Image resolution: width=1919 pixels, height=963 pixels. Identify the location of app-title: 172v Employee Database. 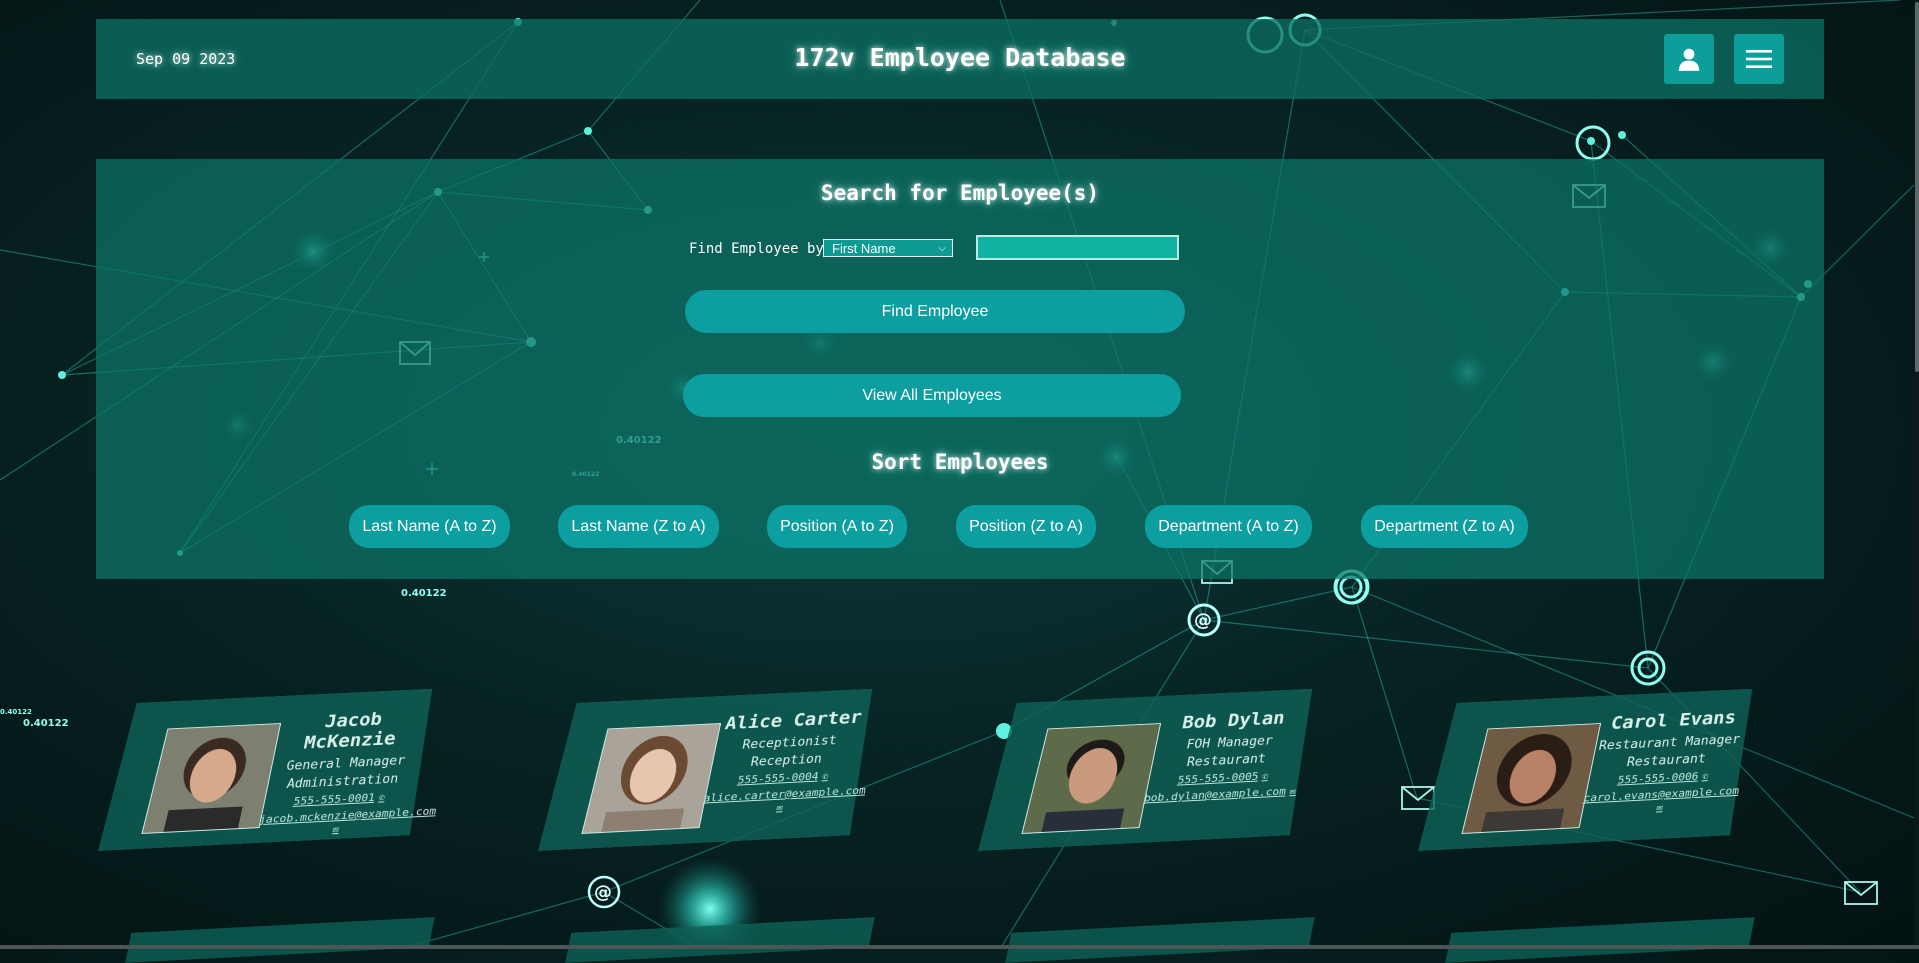
(960, 57).